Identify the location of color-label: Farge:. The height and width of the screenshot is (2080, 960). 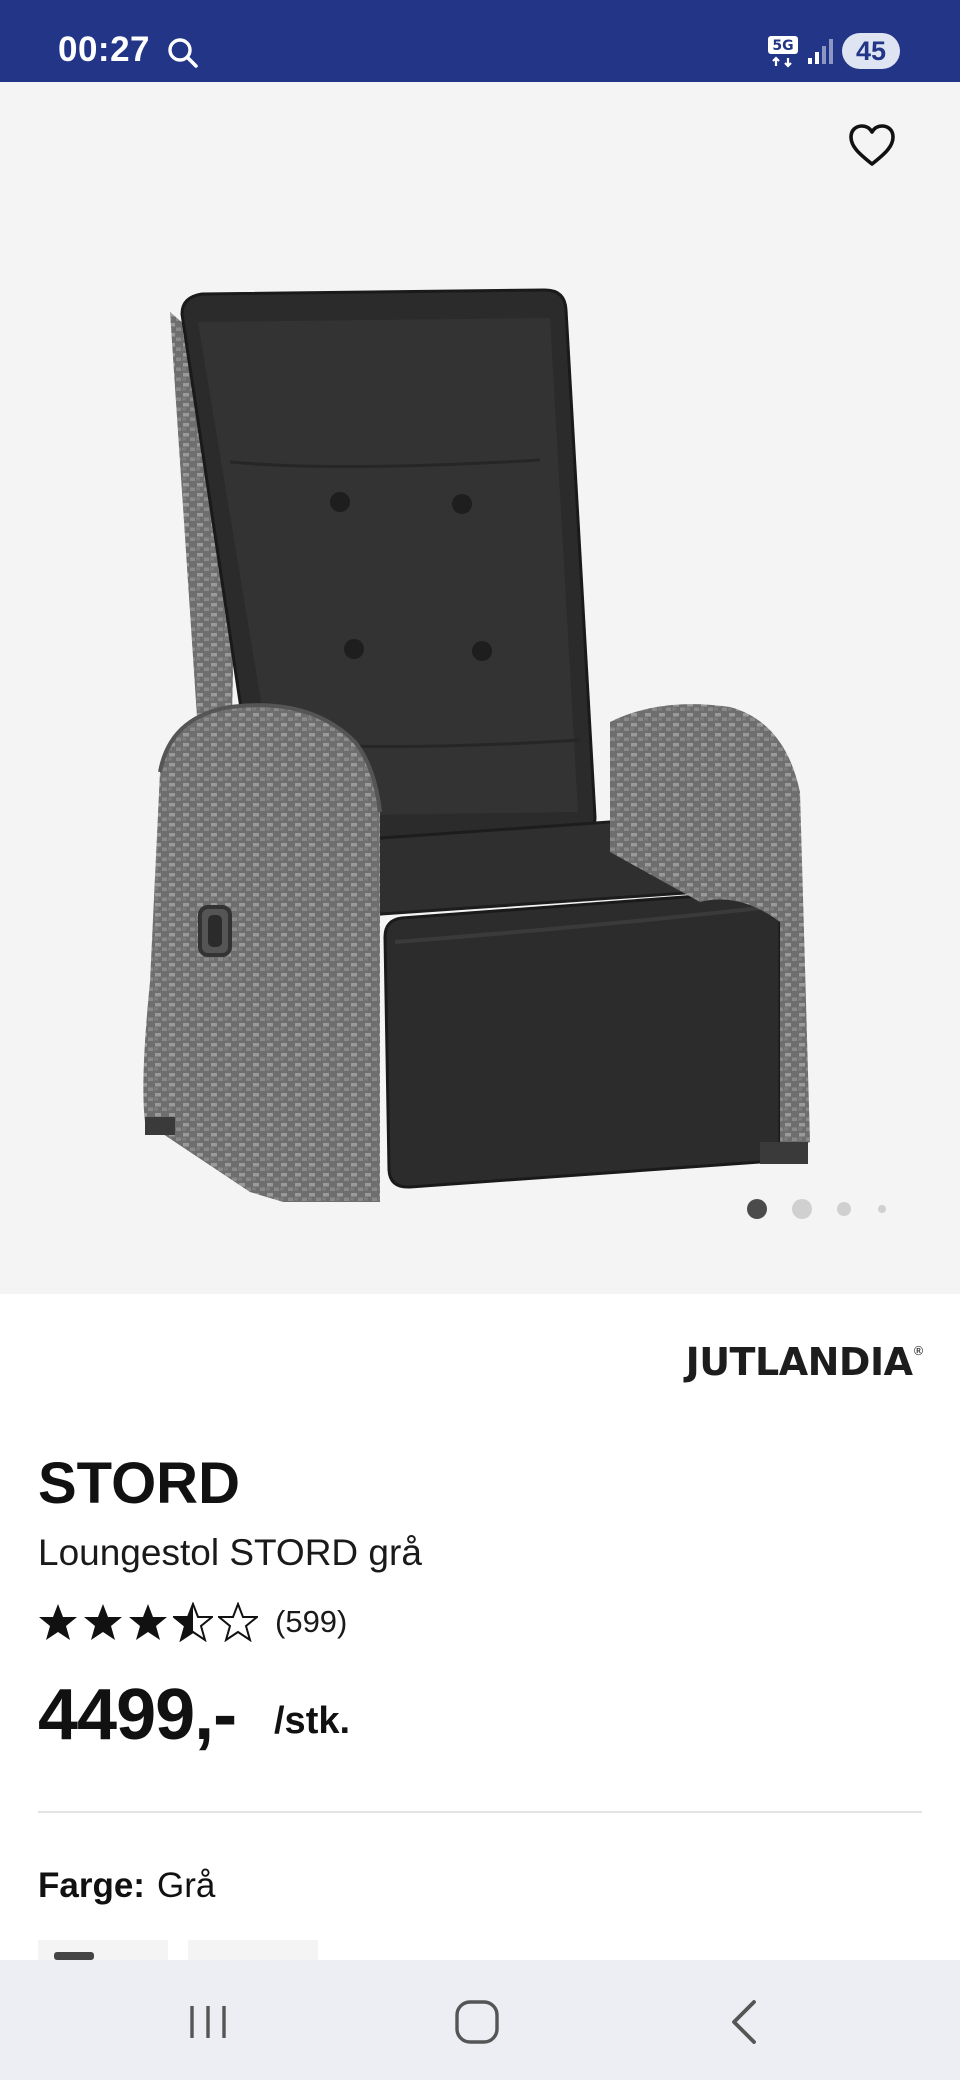
(91, 1885).